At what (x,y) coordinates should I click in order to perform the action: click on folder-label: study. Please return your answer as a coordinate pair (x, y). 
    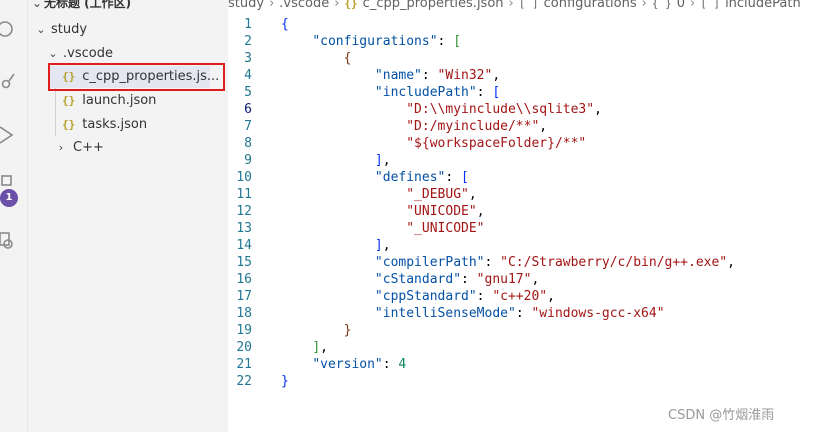
    Looking at the image, I should click on (69, 29).